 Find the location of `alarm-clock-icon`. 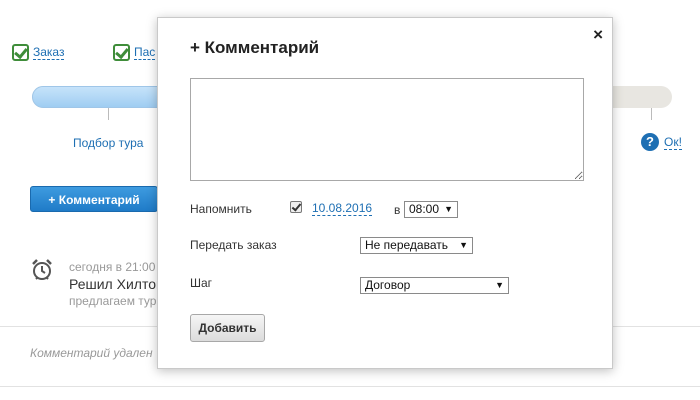

alarm-clock-icon is located at coordinates (42, 269).